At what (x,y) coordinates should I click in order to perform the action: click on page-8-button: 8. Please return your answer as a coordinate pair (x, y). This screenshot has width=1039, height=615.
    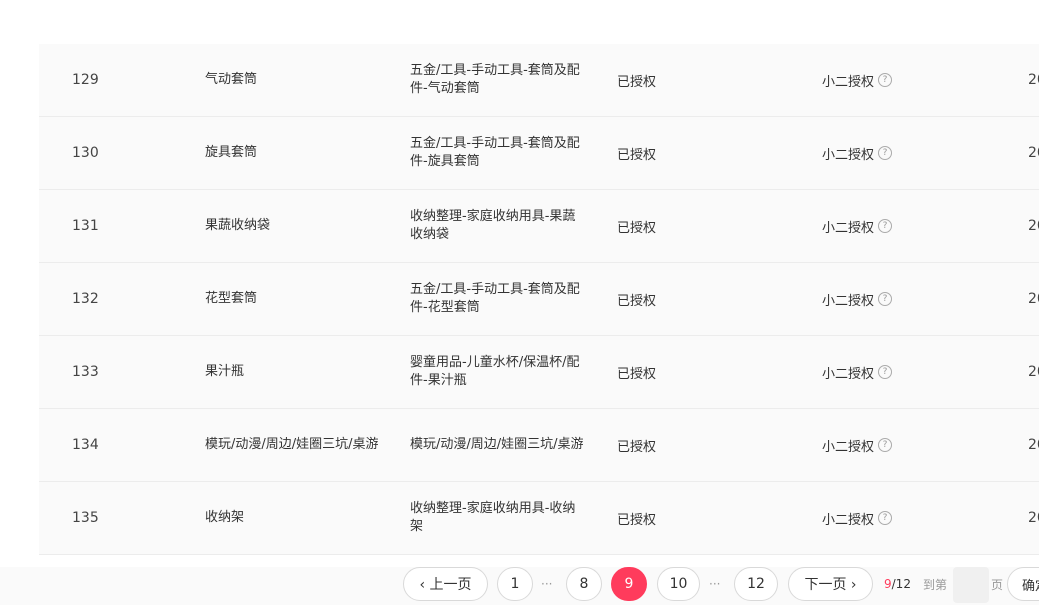
    Looking at the image, I should click on (584, 584).